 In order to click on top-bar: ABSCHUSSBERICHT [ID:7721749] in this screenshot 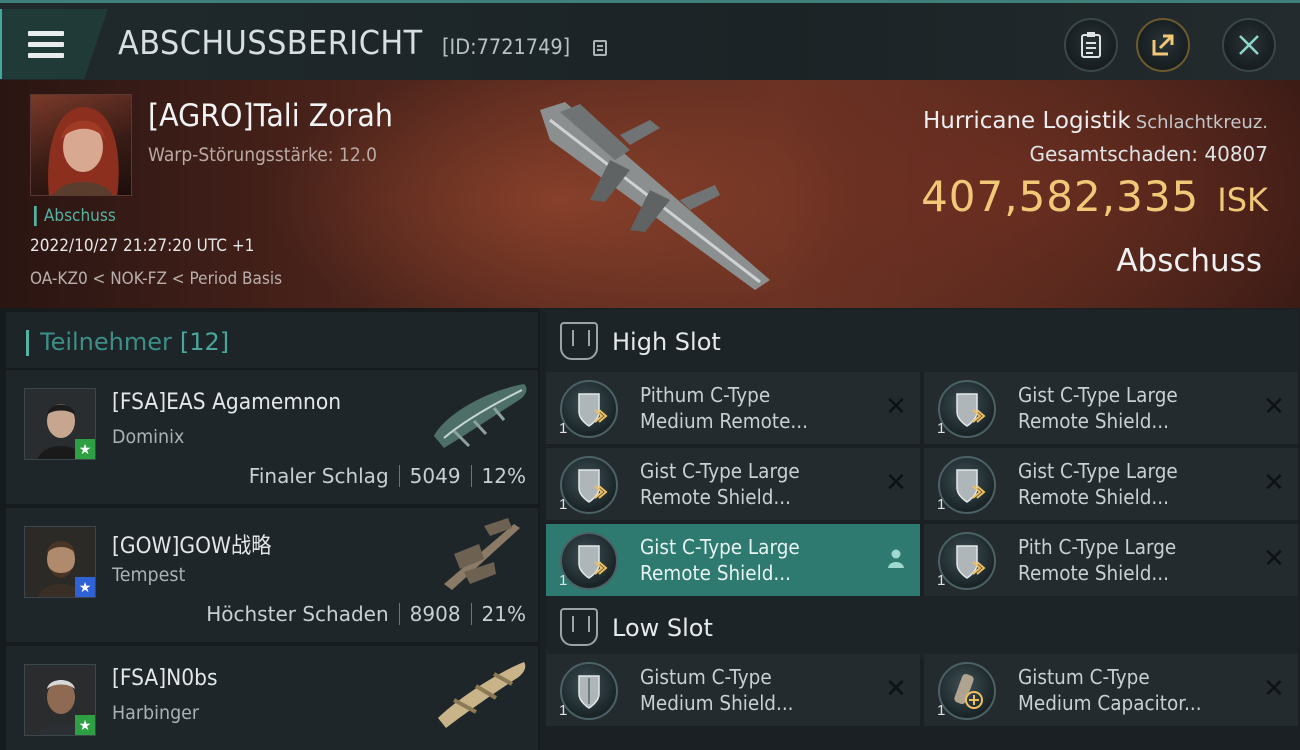, I will do `click(650, 40)`.